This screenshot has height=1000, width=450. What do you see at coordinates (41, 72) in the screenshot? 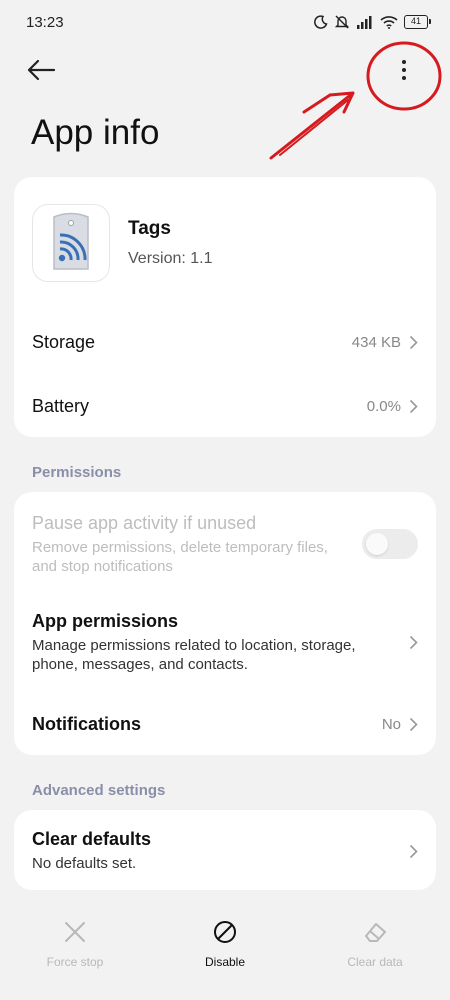
I see `back-arrow-icon` at bounding box center [41, 72].